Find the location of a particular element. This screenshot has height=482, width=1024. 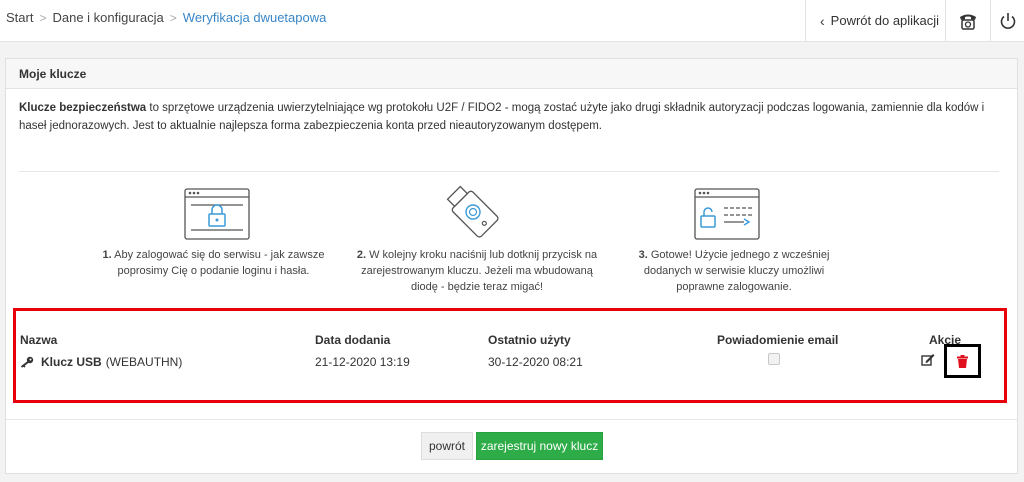

chevron-left-icon: ‹ is located at coordinates (822, 20).